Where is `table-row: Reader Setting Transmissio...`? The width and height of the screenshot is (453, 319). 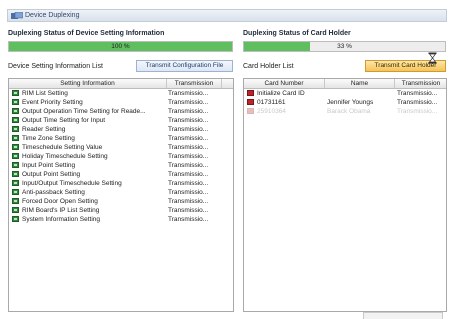
table-row: Reader Setting Transmissio... is located at coordinates (121, 129).